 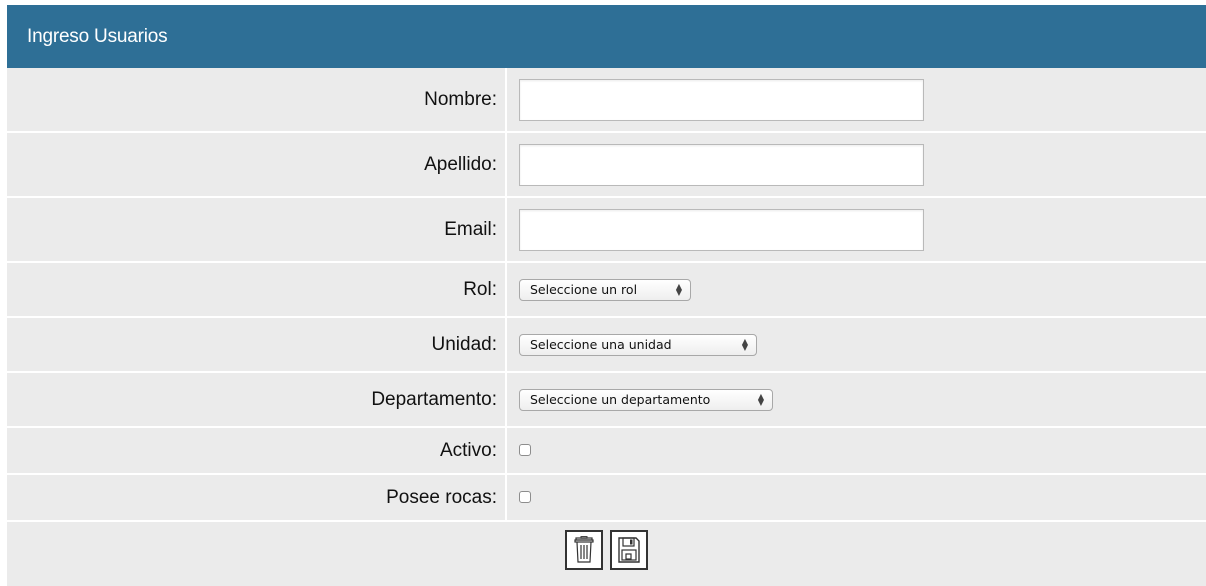 I want to click on panel-title: Ingreso Usuarios, so click(x=97, y=36).